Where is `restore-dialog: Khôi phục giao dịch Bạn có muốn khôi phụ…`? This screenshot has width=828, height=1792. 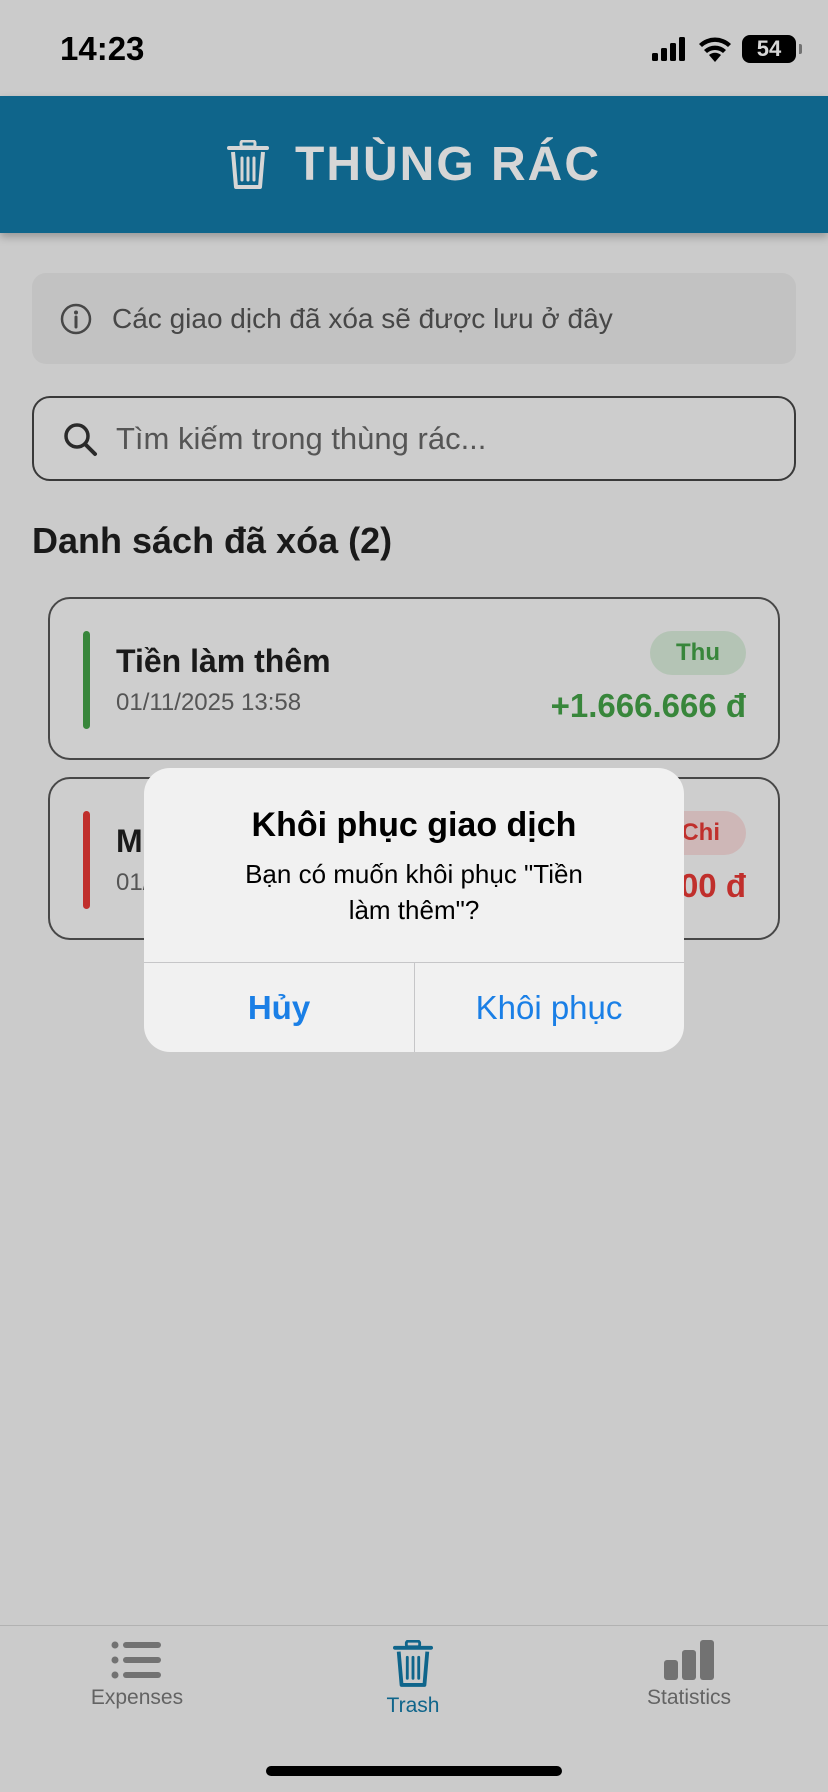 restore-dialog: Khôi phục giao dịch Bạn có muốn khôi phụ… is located at coordinates (414, 910).